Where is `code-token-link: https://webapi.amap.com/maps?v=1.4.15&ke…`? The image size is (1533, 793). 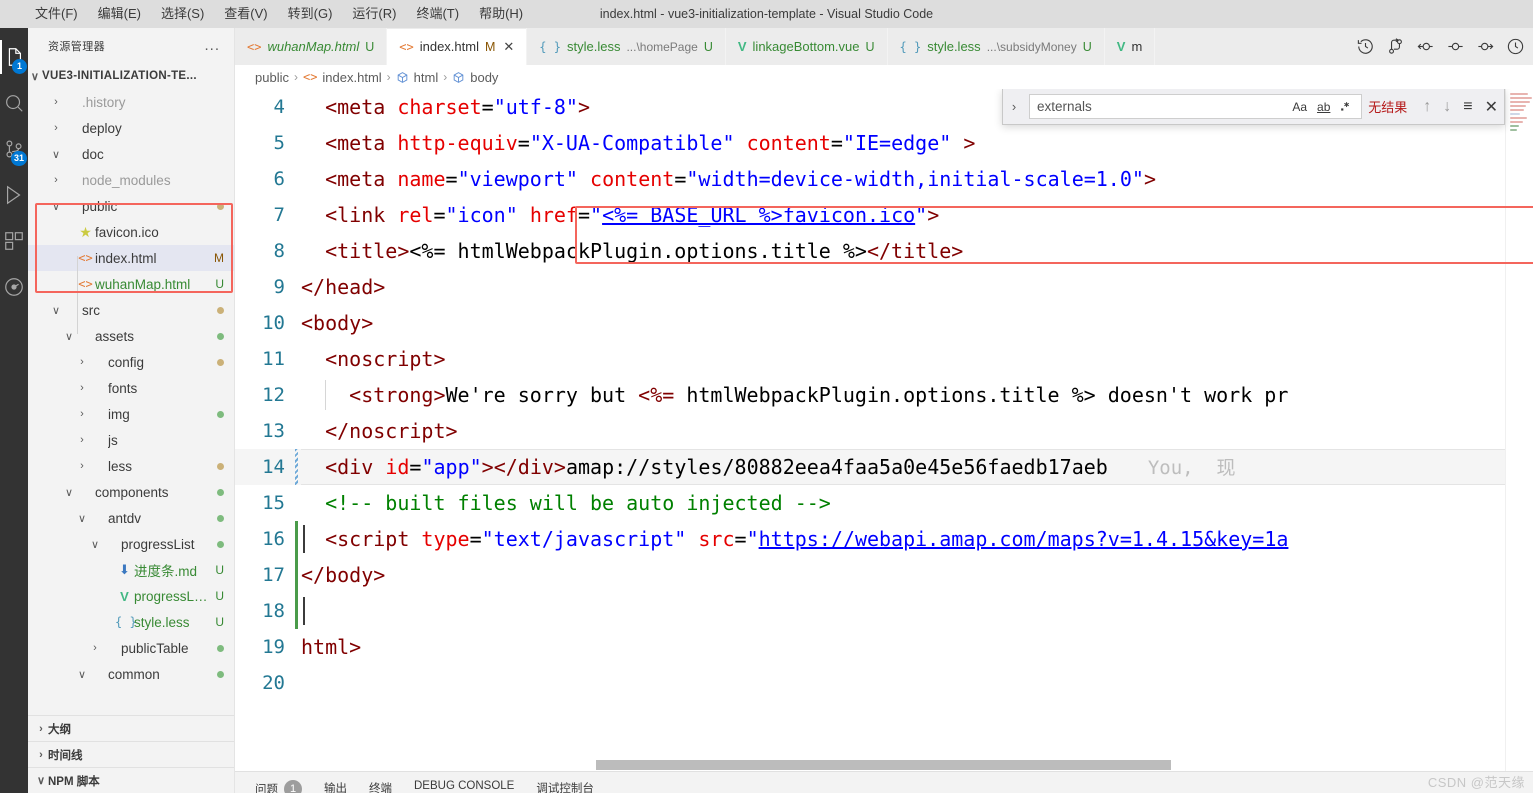
code-token-link: https://webapi.amap.com/maps?v=1.4.15&ke… is located at coordinates (1024, 539).